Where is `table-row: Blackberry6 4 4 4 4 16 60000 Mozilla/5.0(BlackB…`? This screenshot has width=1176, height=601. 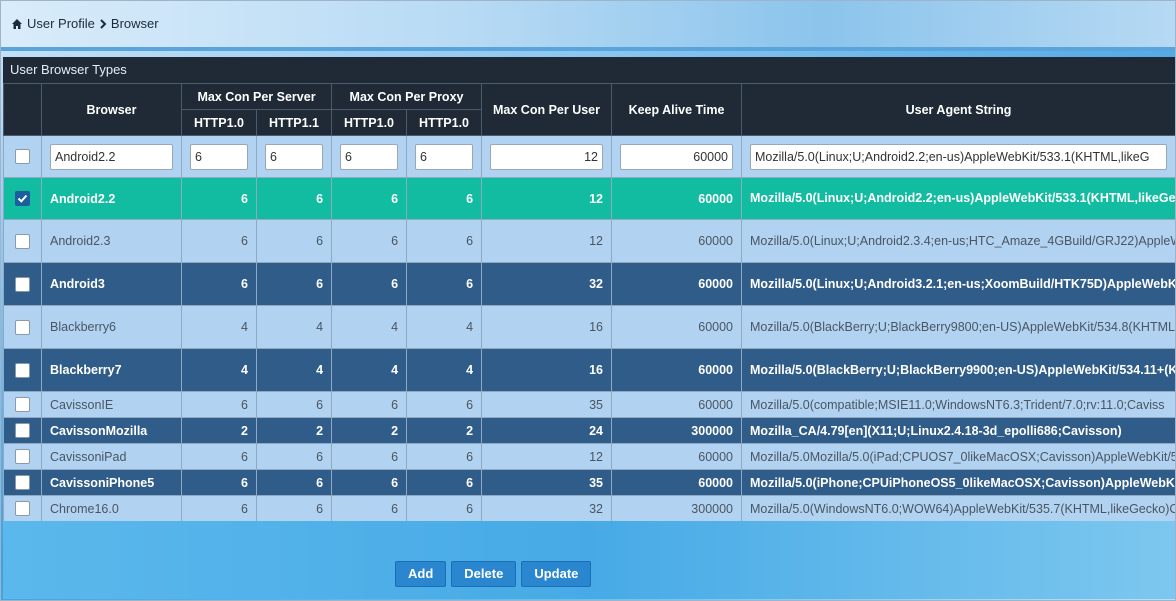
table-row: Blackberry6 4 4 4 4 16 60000 Mozilla/5.0(BlackB… is located at coordinates (589, 327).